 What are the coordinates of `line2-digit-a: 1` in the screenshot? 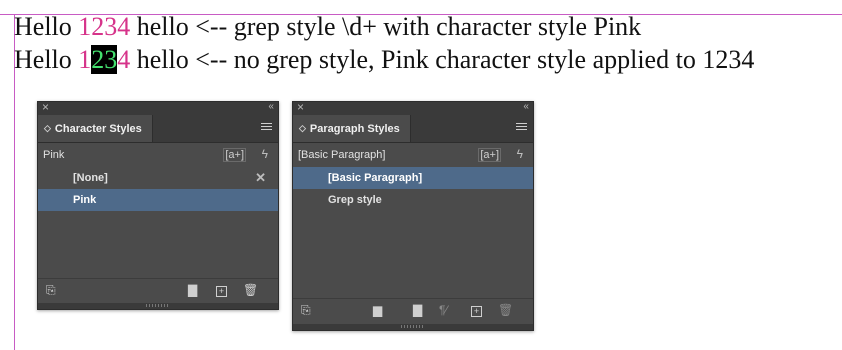 It's located at (85, 59).